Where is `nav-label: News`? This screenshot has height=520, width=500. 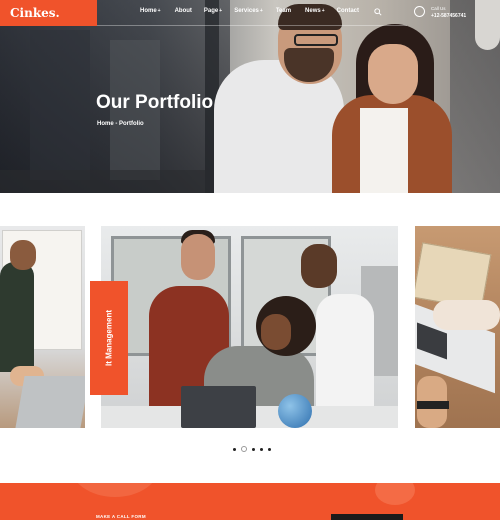
nav-label: News is located at coordinates (313, 11).